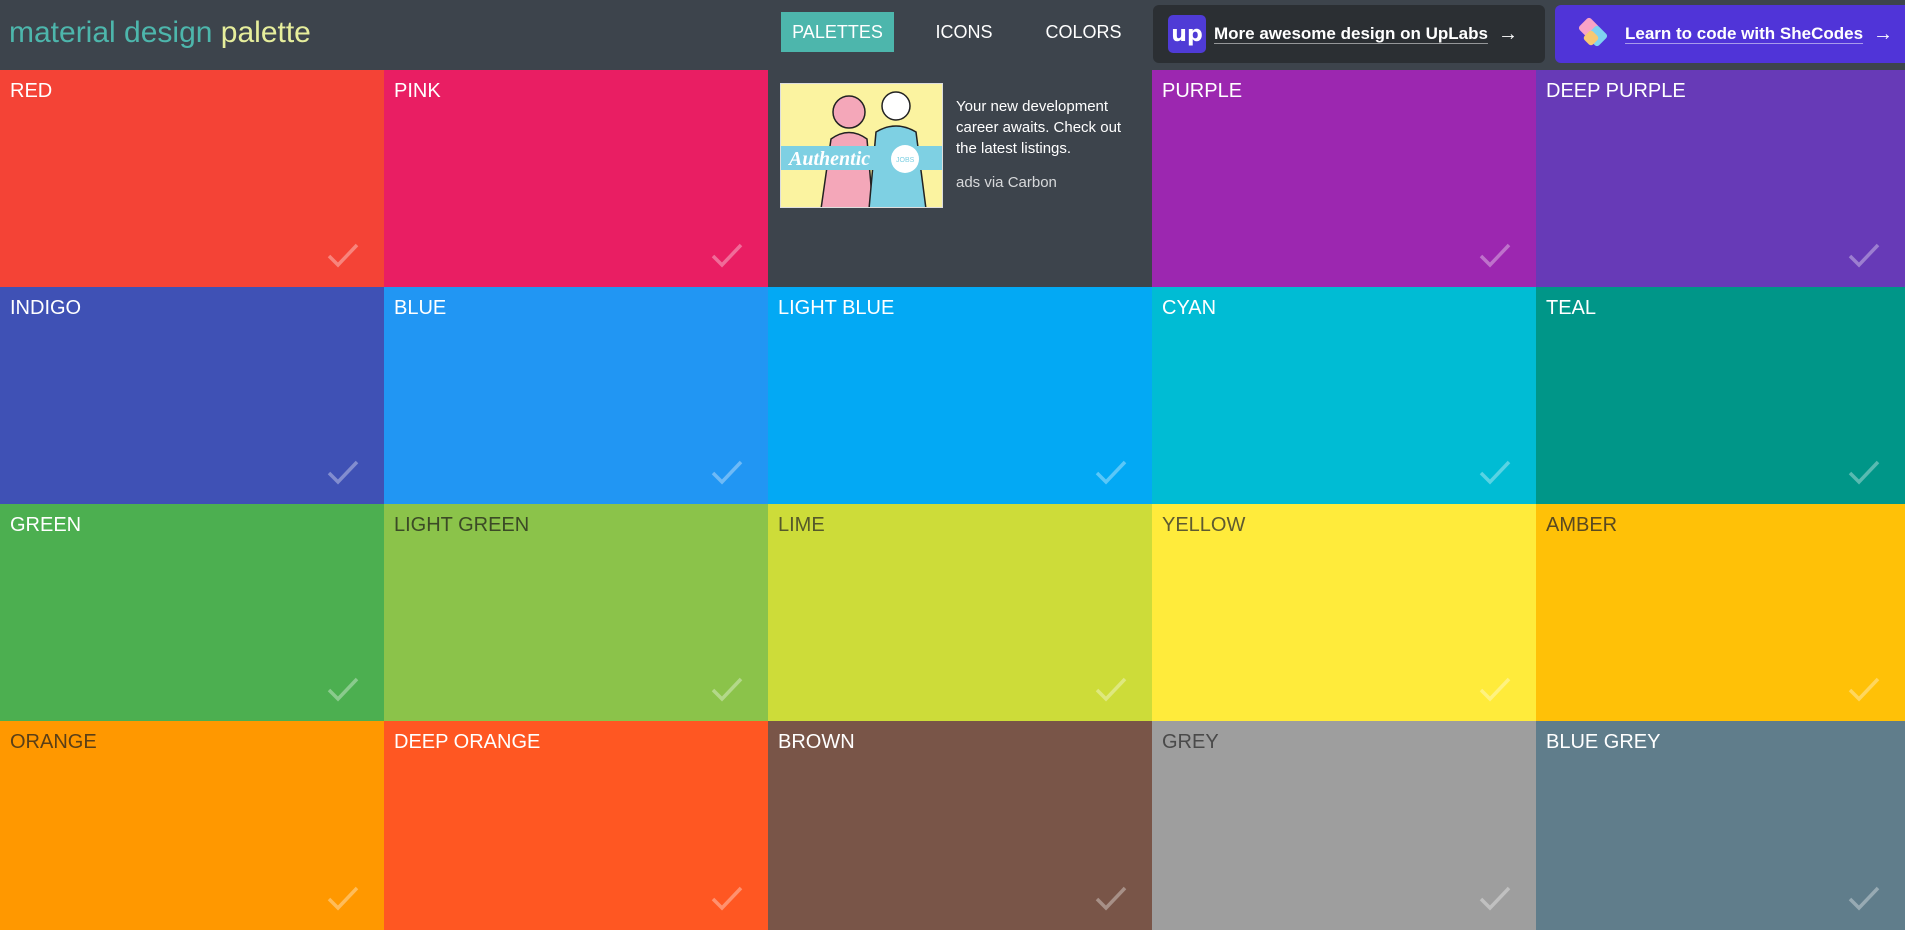 The height and width of the screenshot is (930, 1905). Describe the element at coordinates (420, 308) in the screenshot. I see `color-tile-name: BLUE` at that location.